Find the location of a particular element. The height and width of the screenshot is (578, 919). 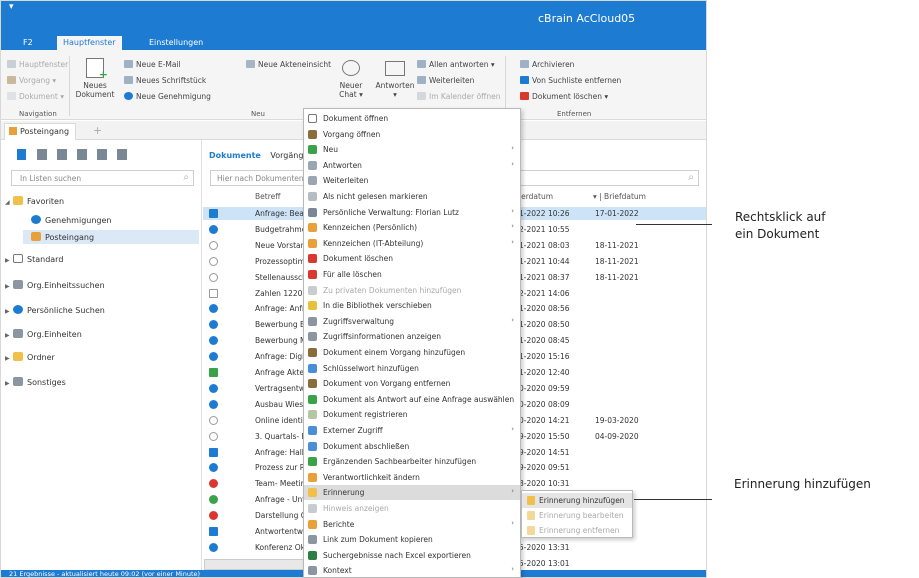

forward-button: Weiterleiten is located at coordinates (445, 80).